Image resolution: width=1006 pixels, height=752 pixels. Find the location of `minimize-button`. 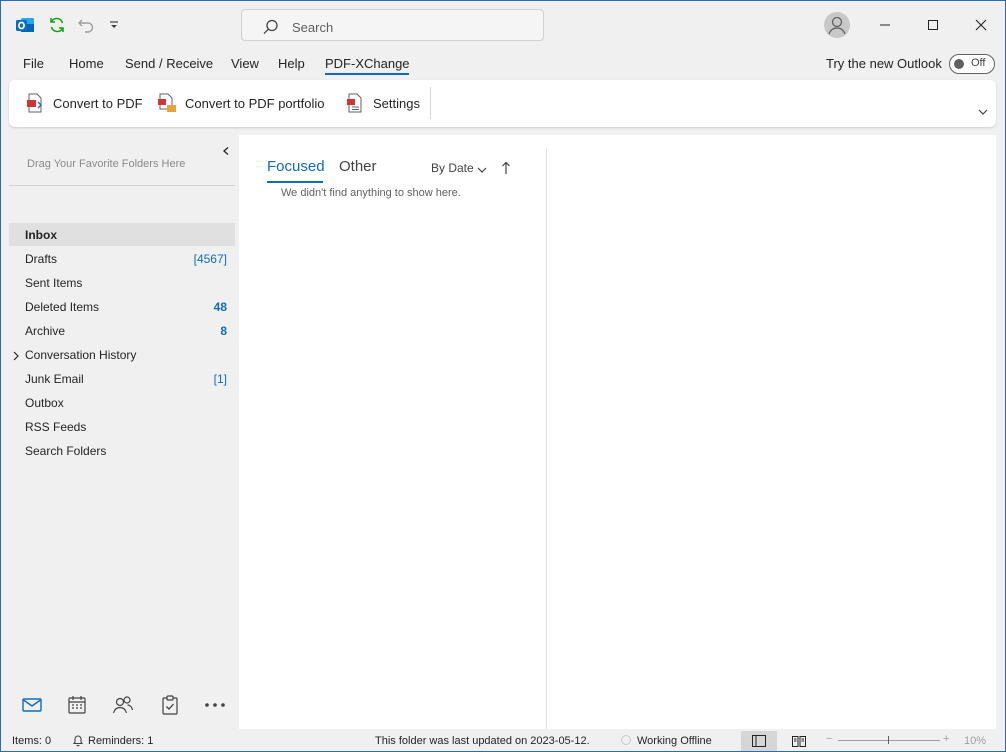

minimize-button is located at coordinates (885, 25).